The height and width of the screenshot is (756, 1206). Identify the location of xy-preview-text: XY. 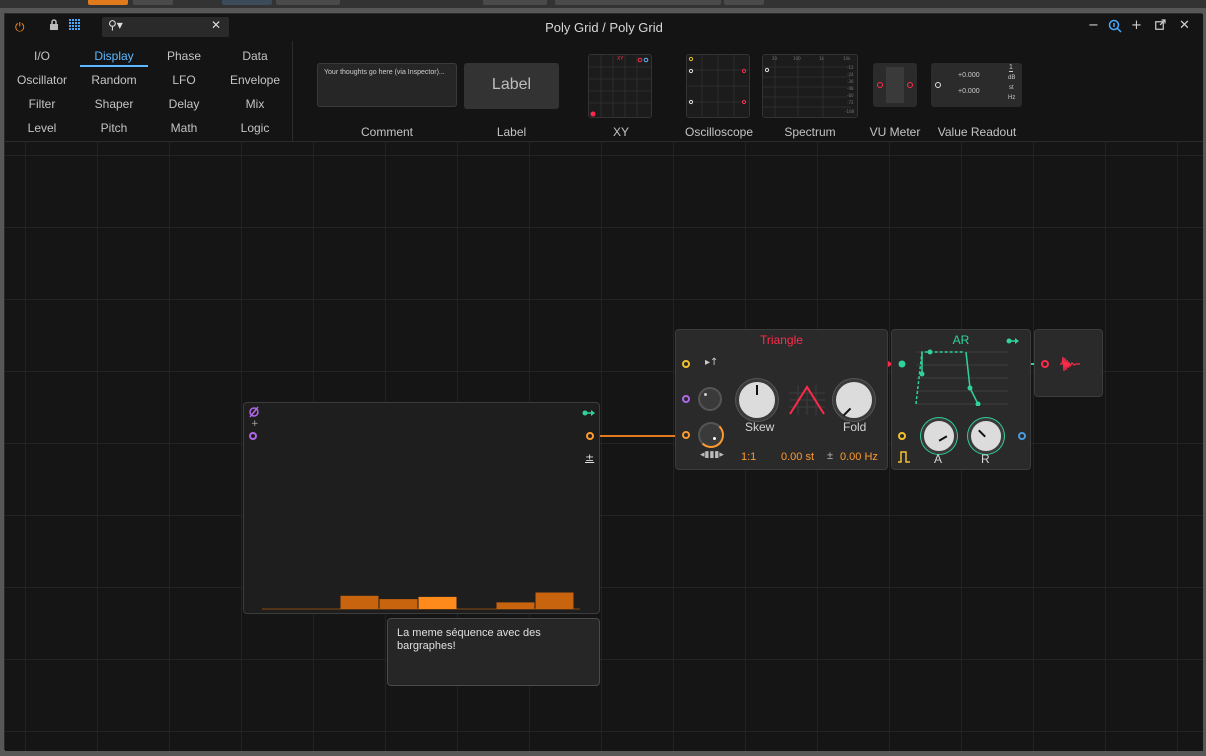
(620, 59).